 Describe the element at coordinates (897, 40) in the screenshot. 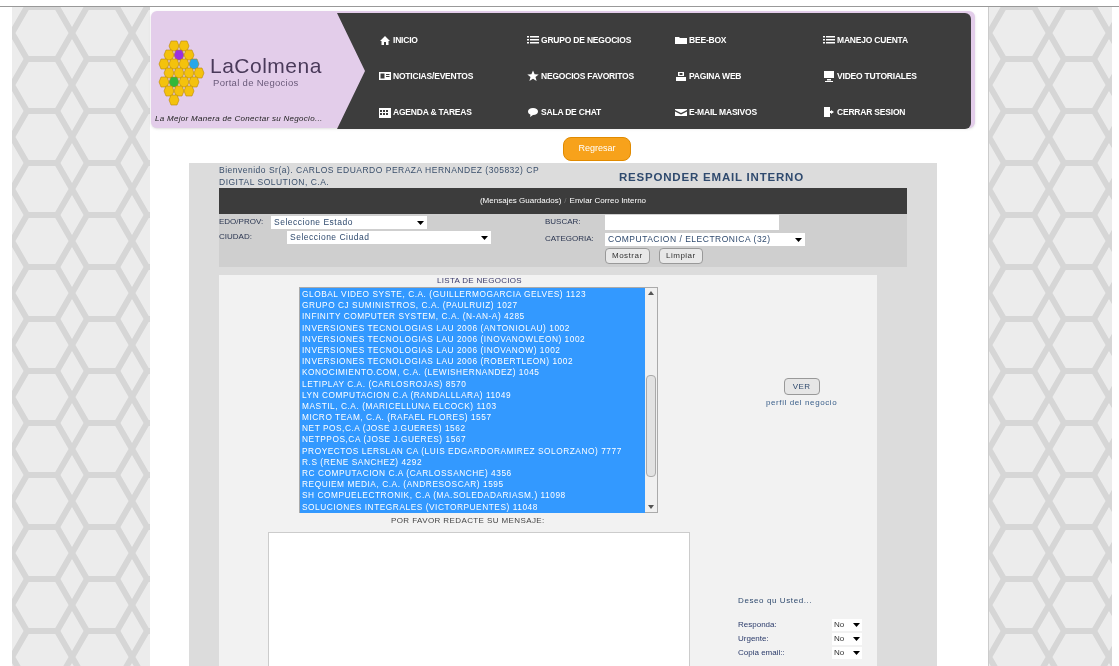

I see `menu-link: MANEJO CUENTA` at that location.